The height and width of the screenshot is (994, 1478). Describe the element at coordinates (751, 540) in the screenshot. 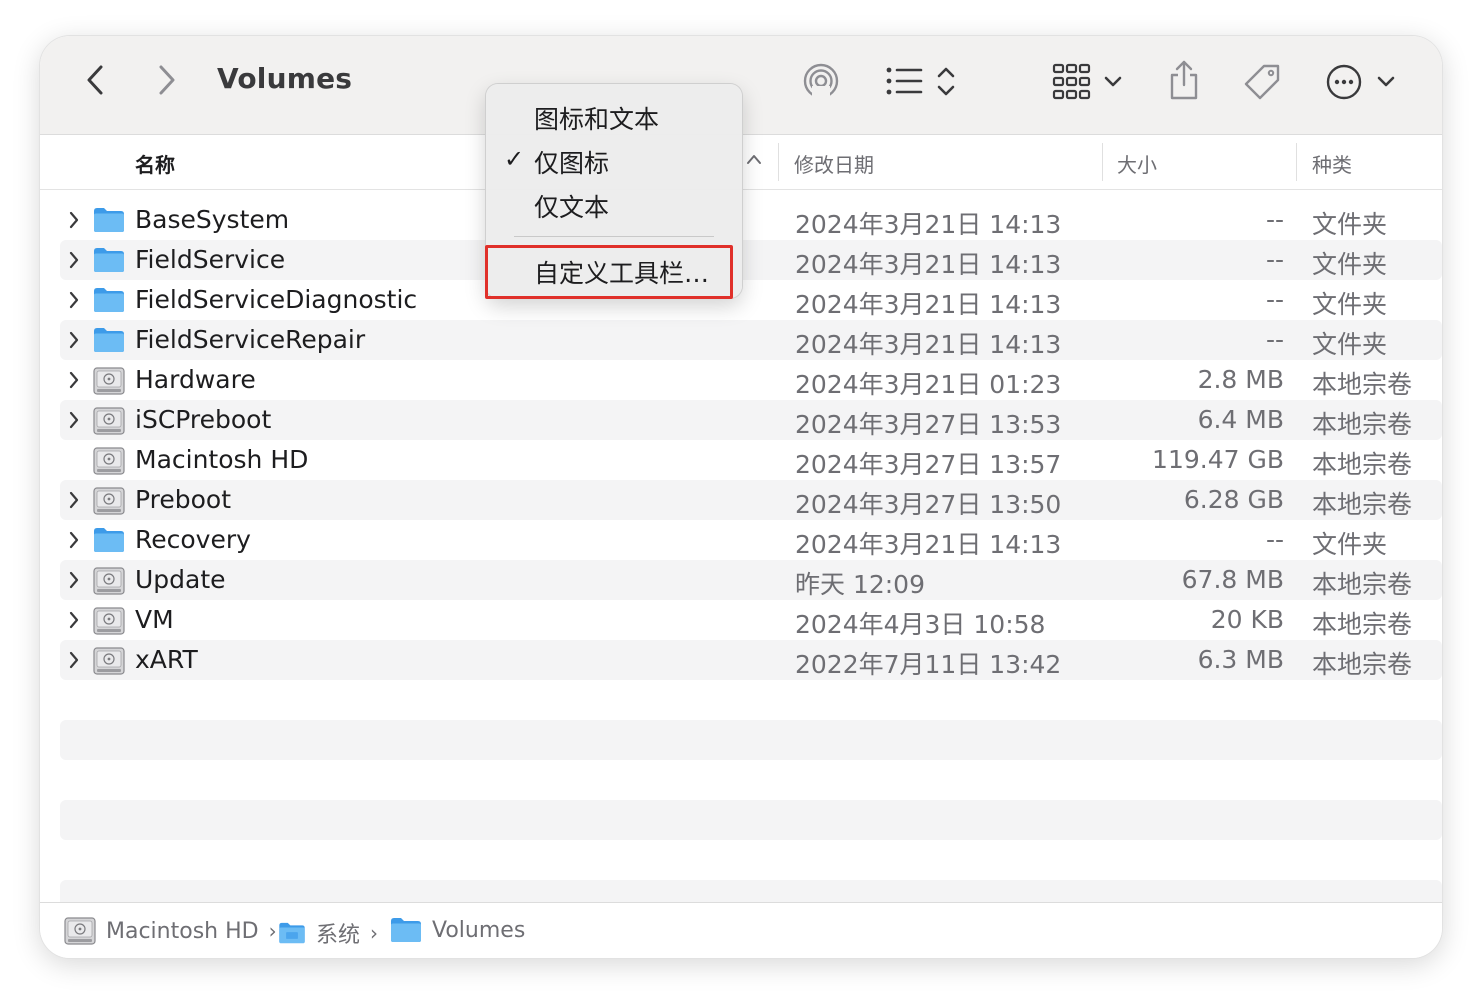

I see `file-row: Recovery 2024年3月21日 14:13 -- 文件夹` at that location.